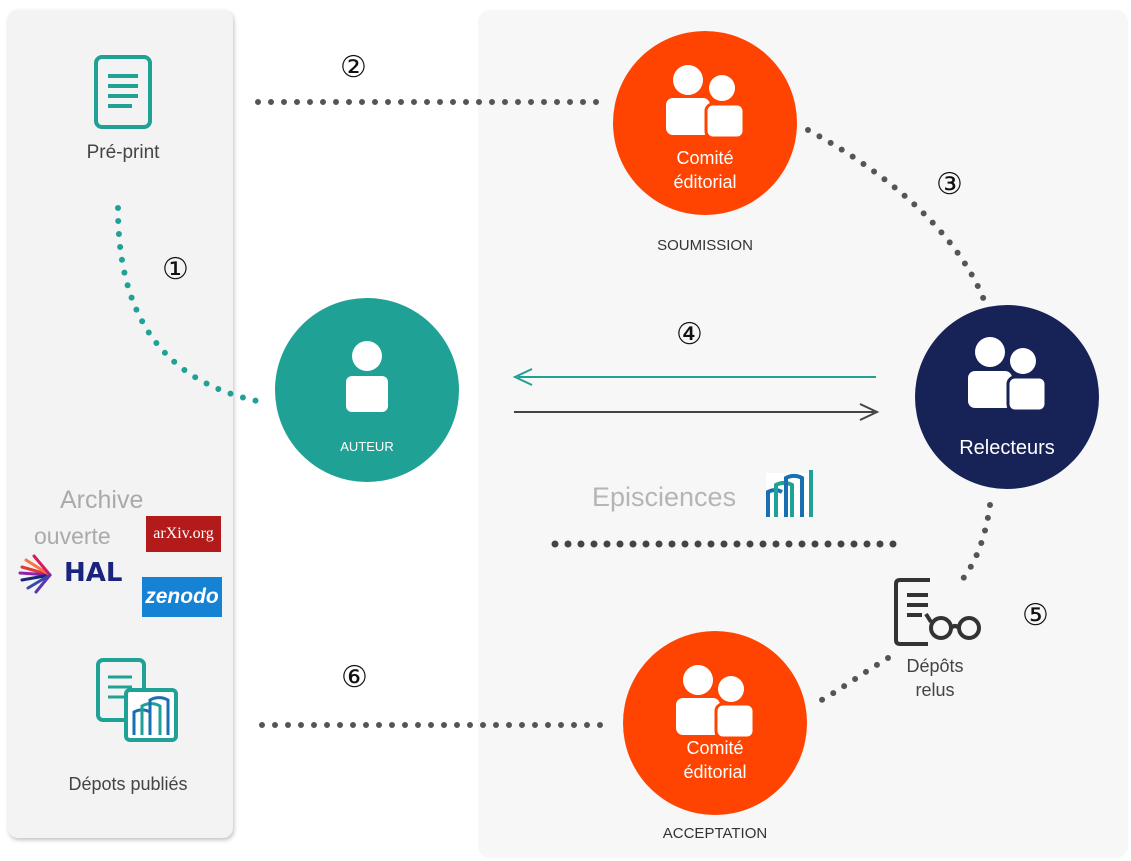 The image size is (1131, 861). Describe the element at coordinates (1007, 448) in the screenshot. I see `relecteurs-label: Relecteurs` at that location.